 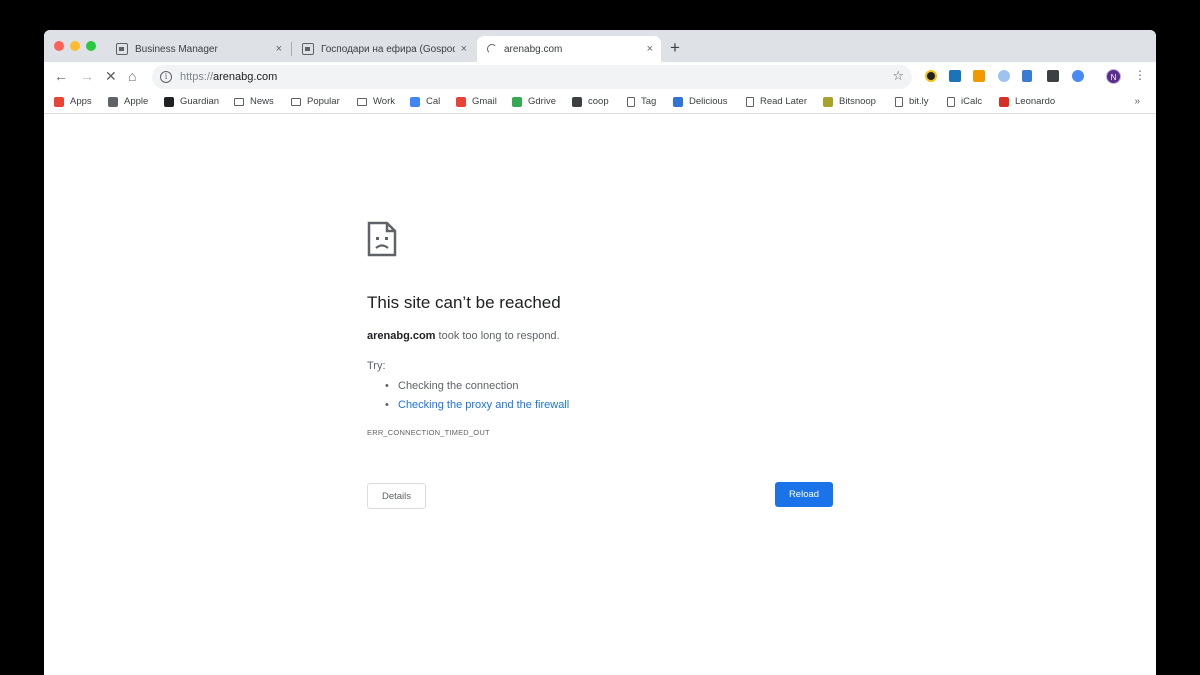 I want to click on bookmark-label: Apps, so click(x=81, y=101).